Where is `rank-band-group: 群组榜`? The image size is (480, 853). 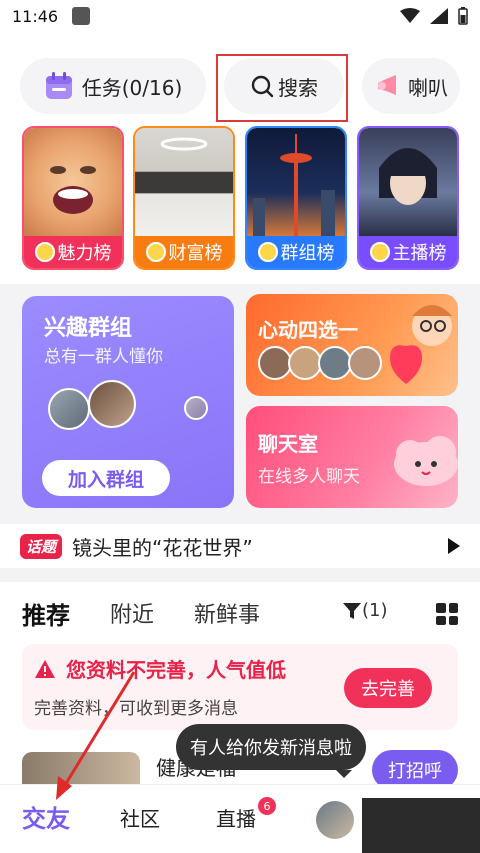
rank-band-group: 群组榜 is located at coordinates (296, 252).